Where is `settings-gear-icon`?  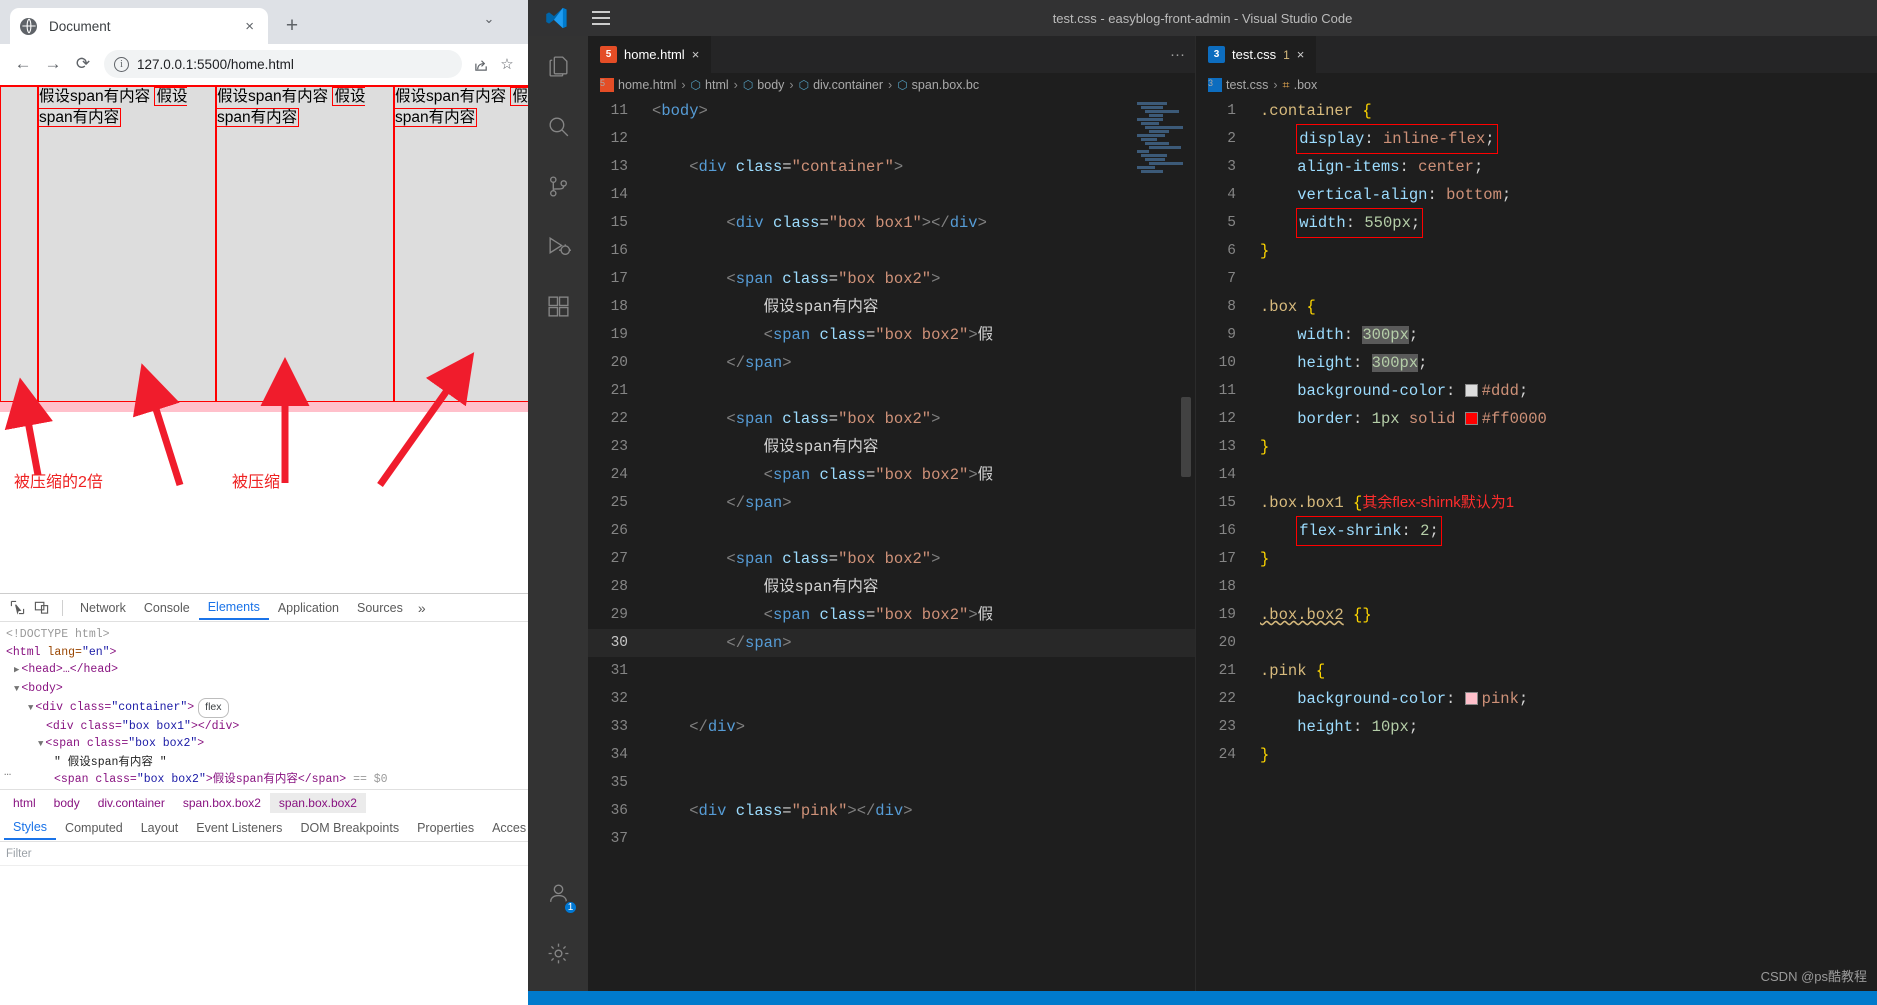
settings-gear-icon is located at coordinates (558, 953).